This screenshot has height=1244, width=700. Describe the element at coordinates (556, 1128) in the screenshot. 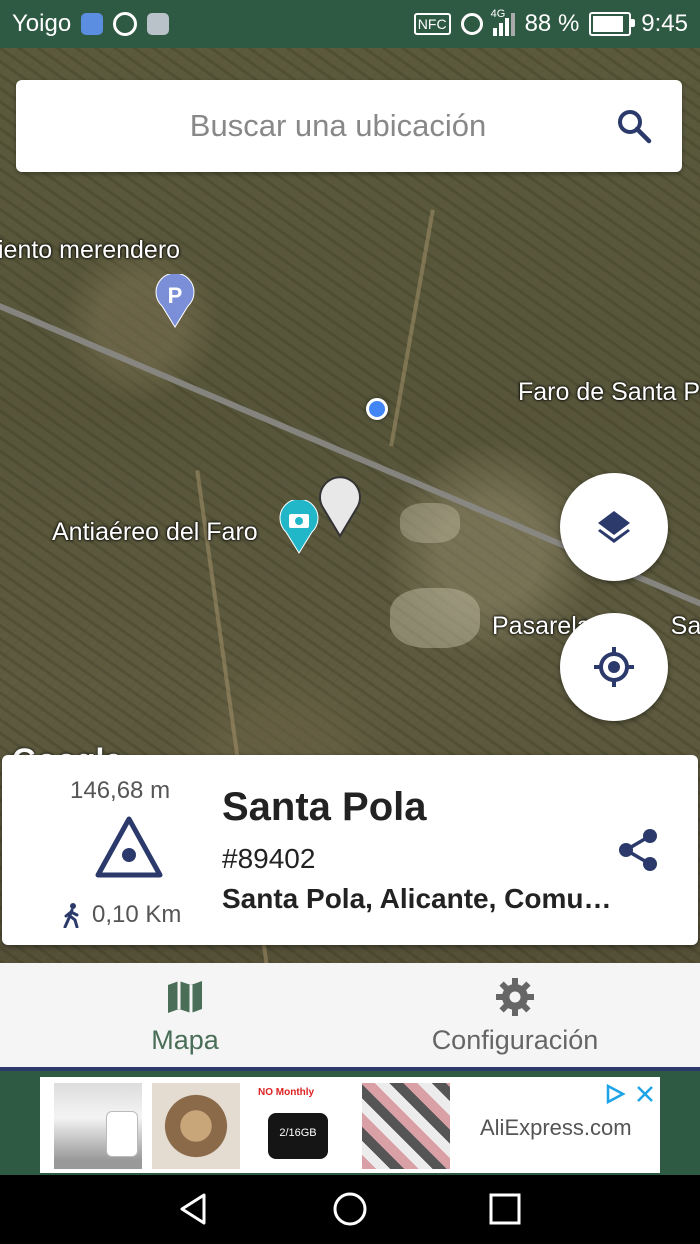

I see `ad-advertiser: AliExpress.com` at that location.